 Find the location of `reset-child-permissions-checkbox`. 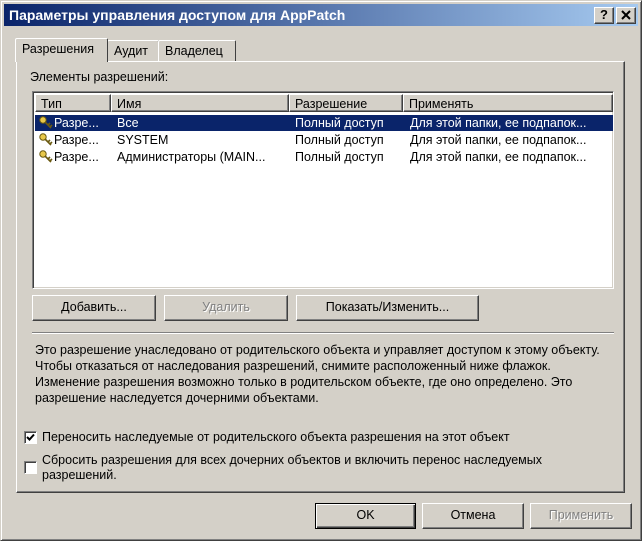

reset-child-permissions-checkbox is located at coordinates (30, 467).